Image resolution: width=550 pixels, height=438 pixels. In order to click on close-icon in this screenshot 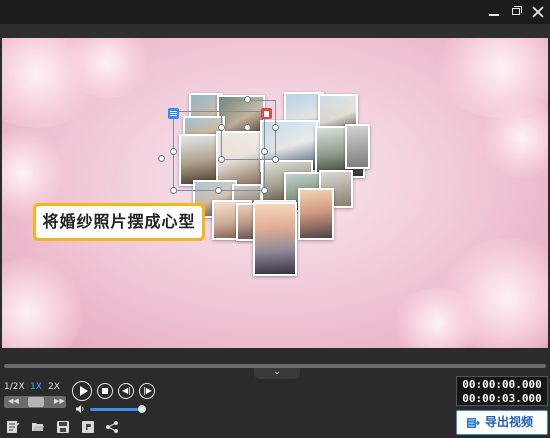, I will do `click(538, 12)`.